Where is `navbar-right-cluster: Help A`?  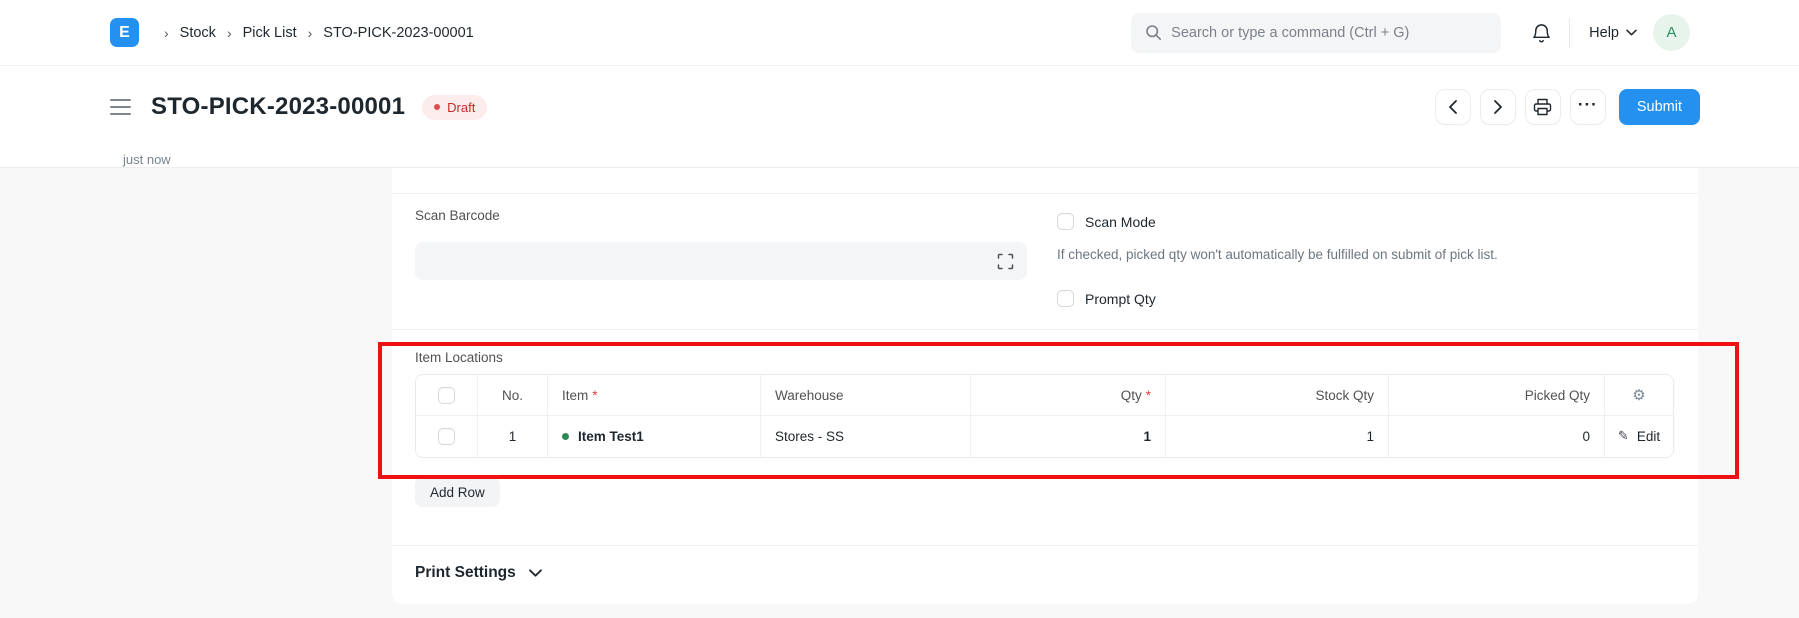 navbar-right-cluster: Help A is located at coordinates (1410, 32).